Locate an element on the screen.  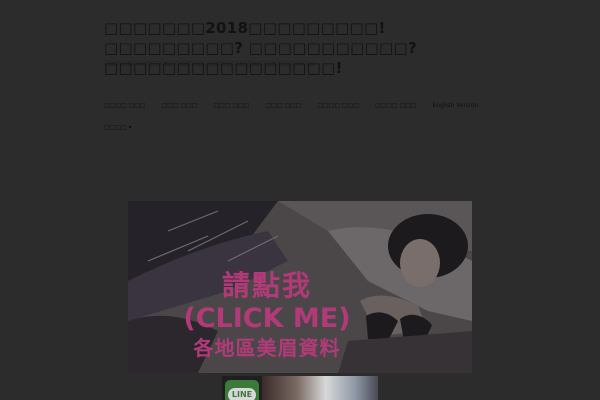
line-logo-icon: LINE is located at coordinates (242, 390).